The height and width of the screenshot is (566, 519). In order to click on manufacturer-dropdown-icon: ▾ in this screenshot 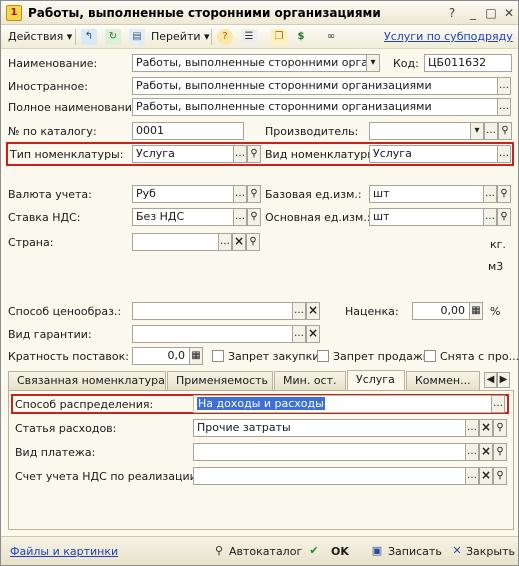, I will do `click(477, 131)`.